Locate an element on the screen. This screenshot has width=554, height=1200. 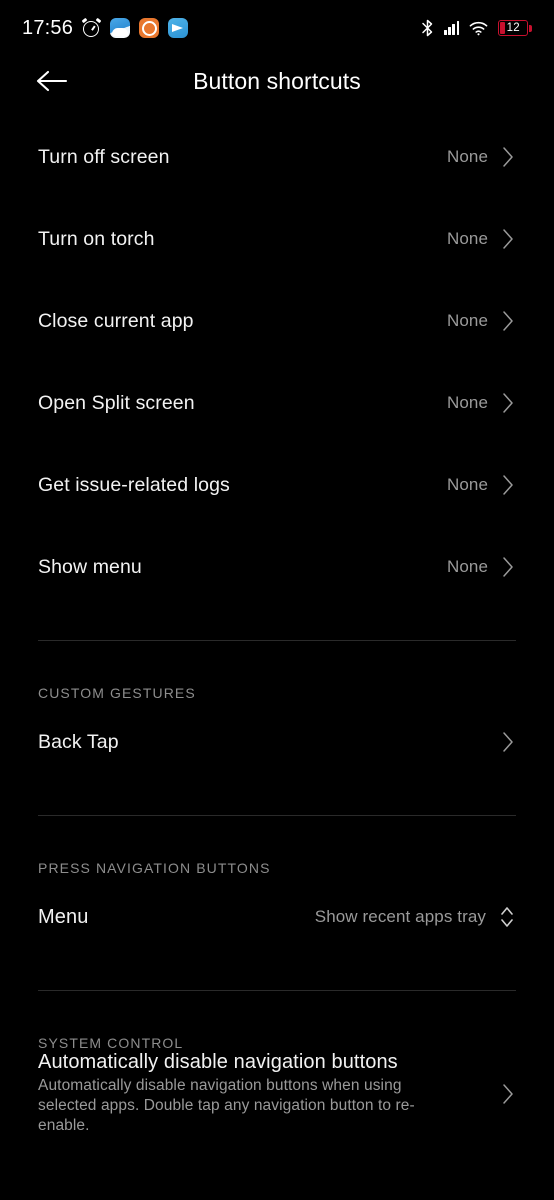
list-item-back-tap: Back Tap is located at coordinates (277, 742).